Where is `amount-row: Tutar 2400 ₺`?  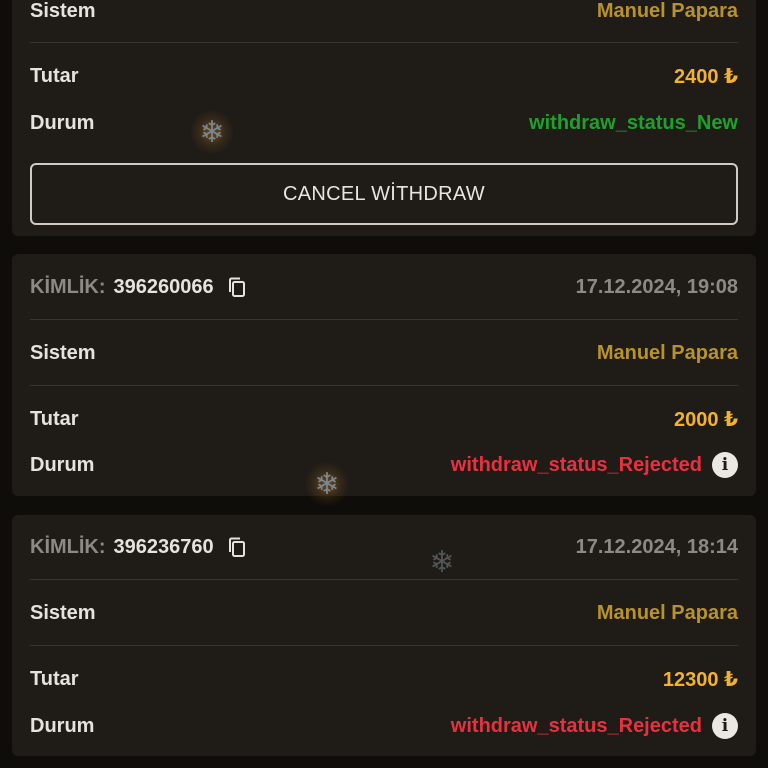
amount-row: Tutar 2400 ₺ is located at coordinates (384, 76).